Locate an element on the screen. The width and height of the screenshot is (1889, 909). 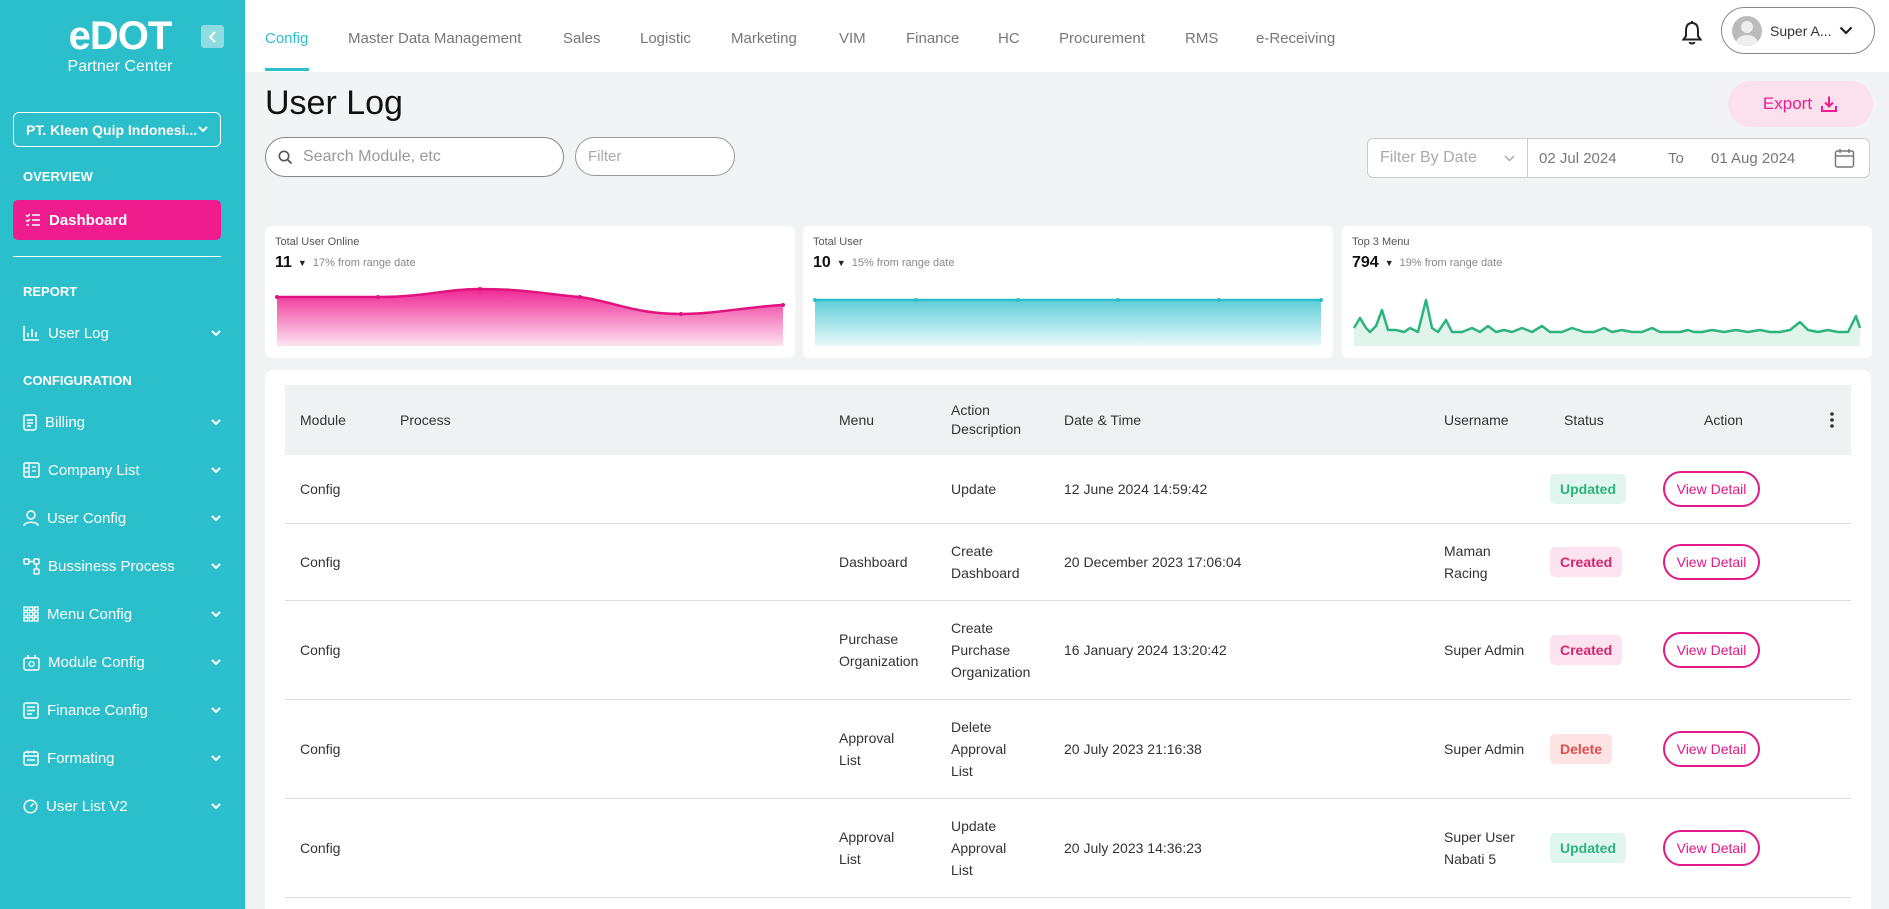
dashboard-icon is located at coordinates (30, 806).